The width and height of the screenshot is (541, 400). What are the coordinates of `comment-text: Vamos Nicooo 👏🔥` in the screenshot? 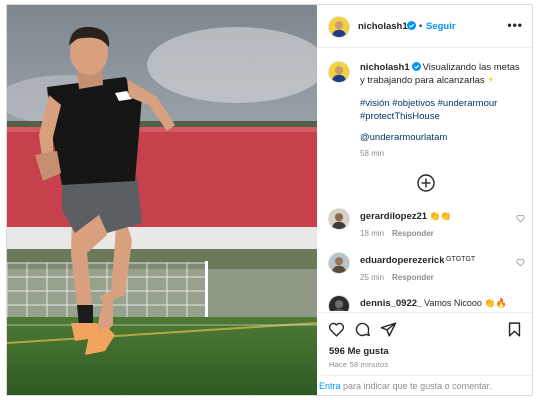 It's located at (465, 303).